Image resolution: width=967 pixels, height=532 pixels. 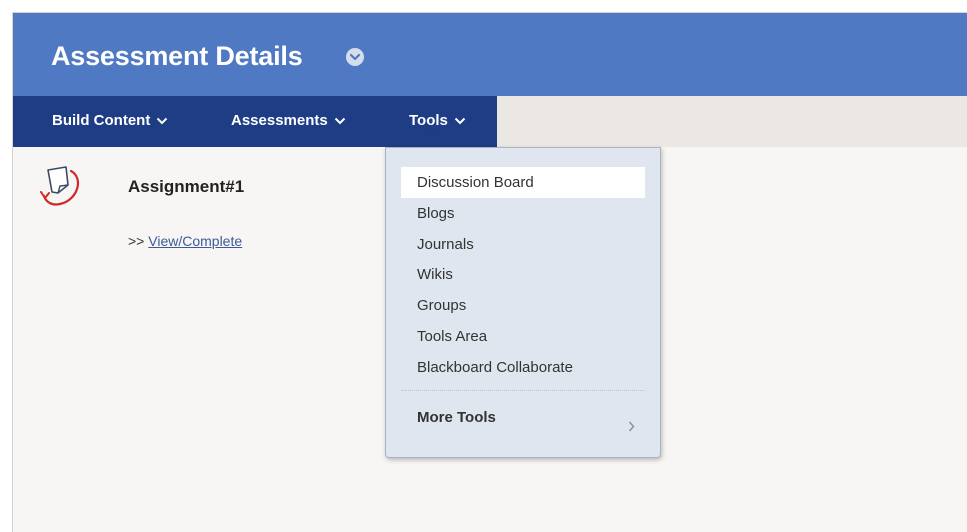 I want to click on menu-divider, so click(x=523, y=390).